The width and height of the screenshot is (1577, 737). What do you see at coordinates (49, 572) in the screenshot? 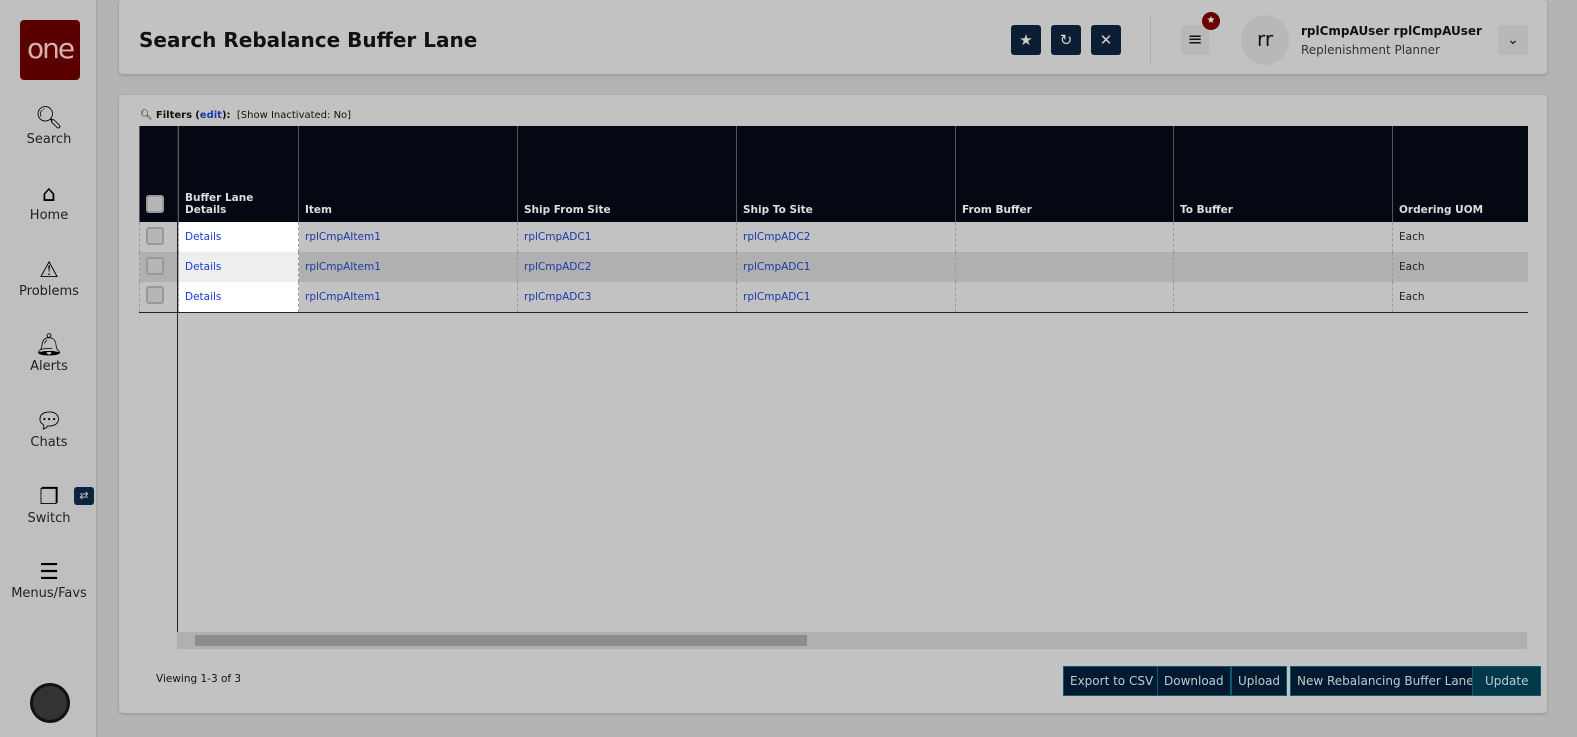
I see `menu-icon: ☰` at bounding box center [49, 572].